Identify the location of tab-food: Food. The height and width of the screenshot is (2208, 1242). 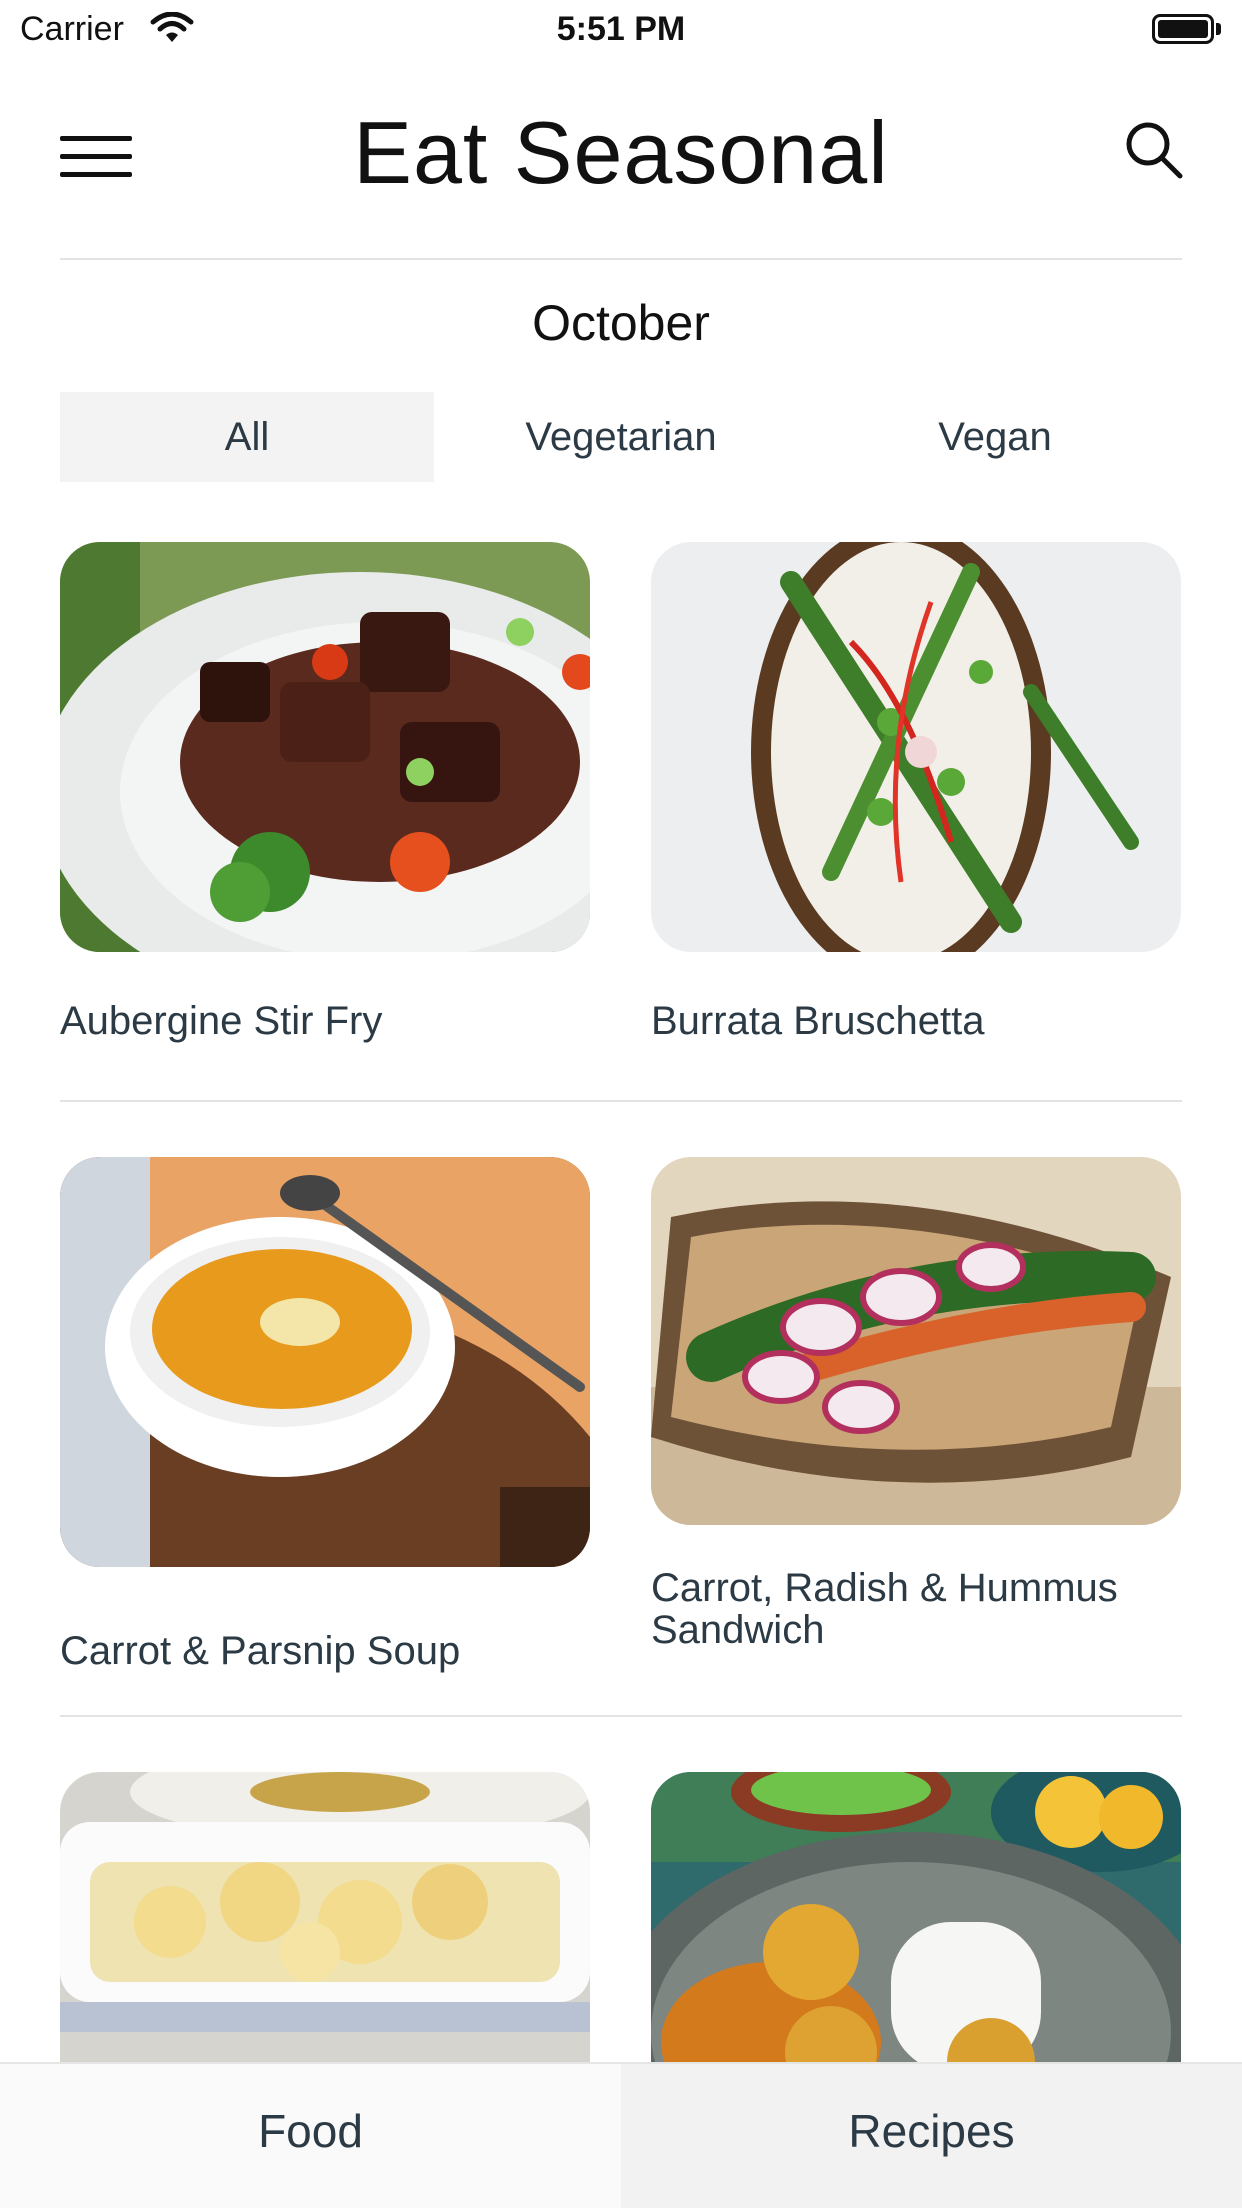
(310, 2136).